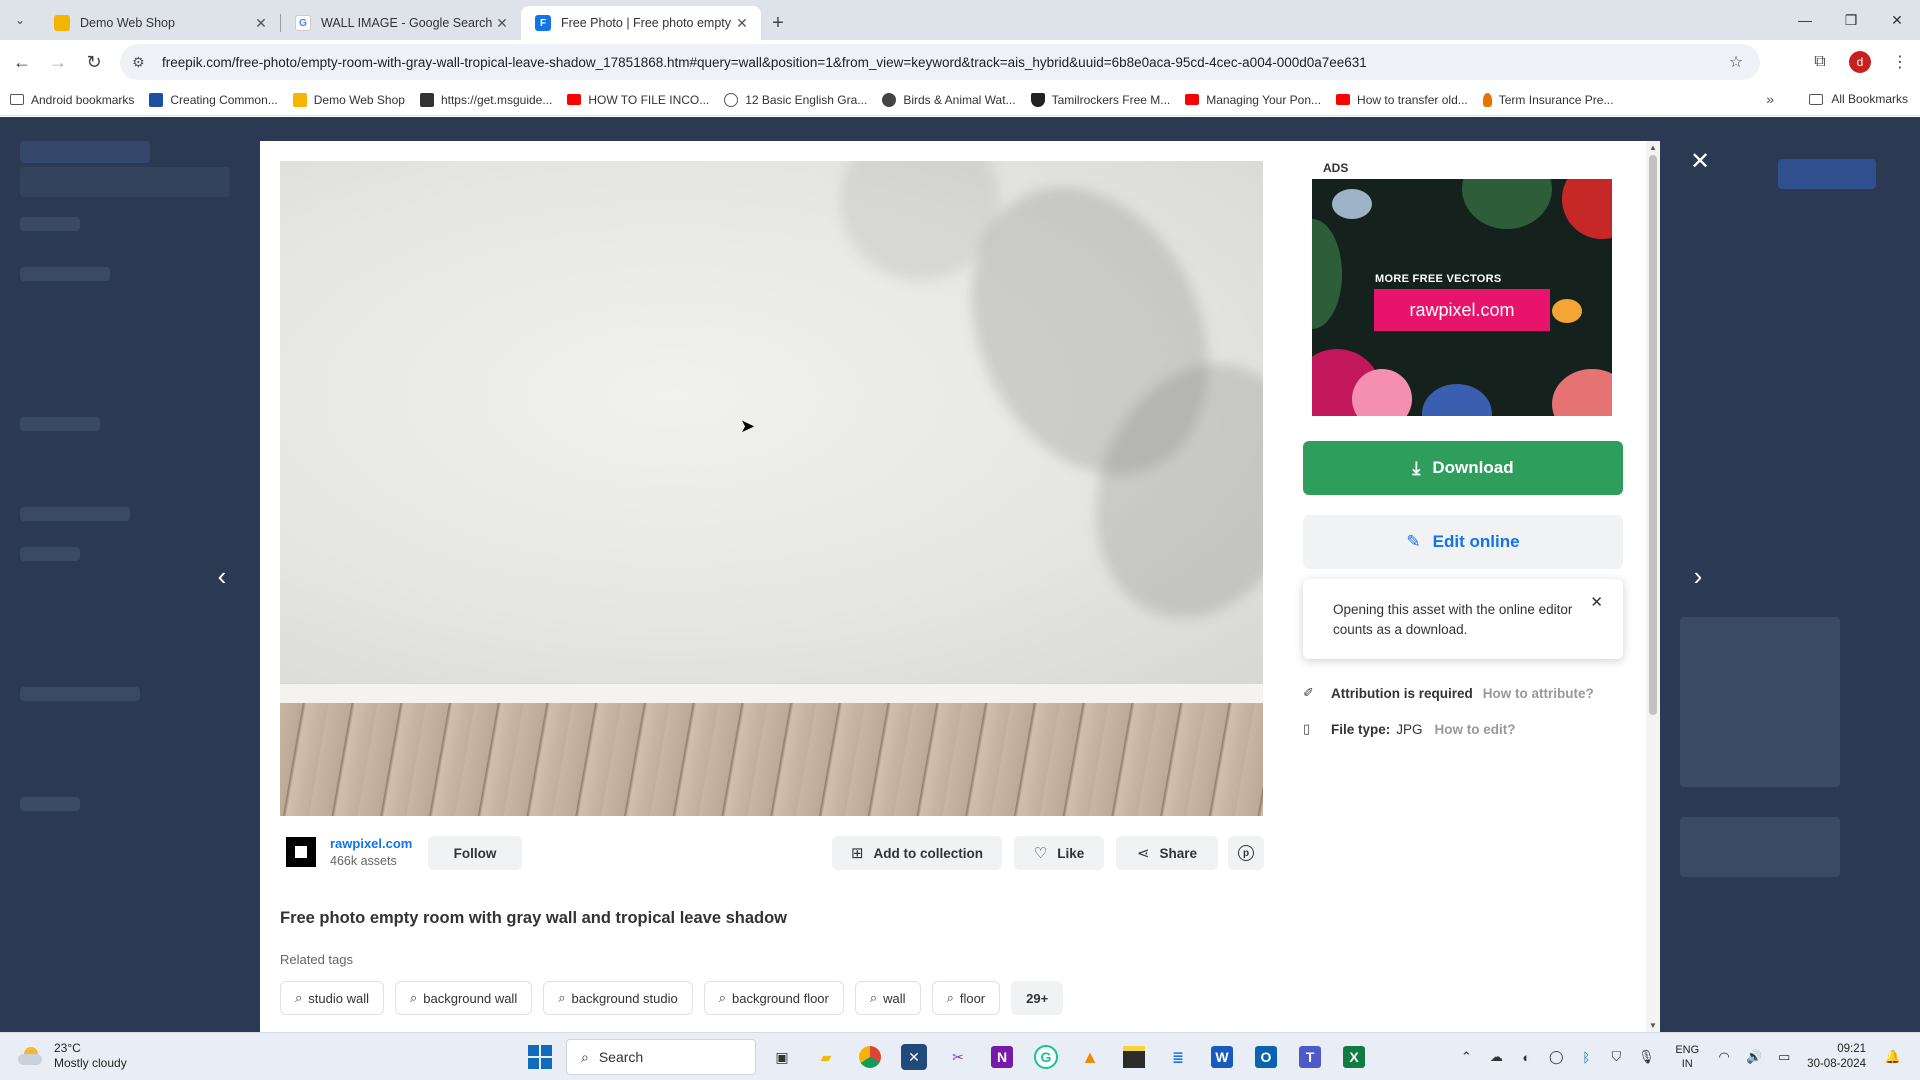 Image resolution: width=1920 pixels, height=1080 pixels. I want to click on security-icon: ◐, so click(1526, 1057).